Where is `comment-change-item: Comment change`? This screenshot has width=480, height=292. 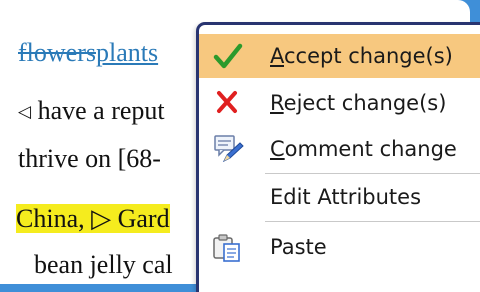
comment-change-item: Comment change is located at coordinates (339, 149).